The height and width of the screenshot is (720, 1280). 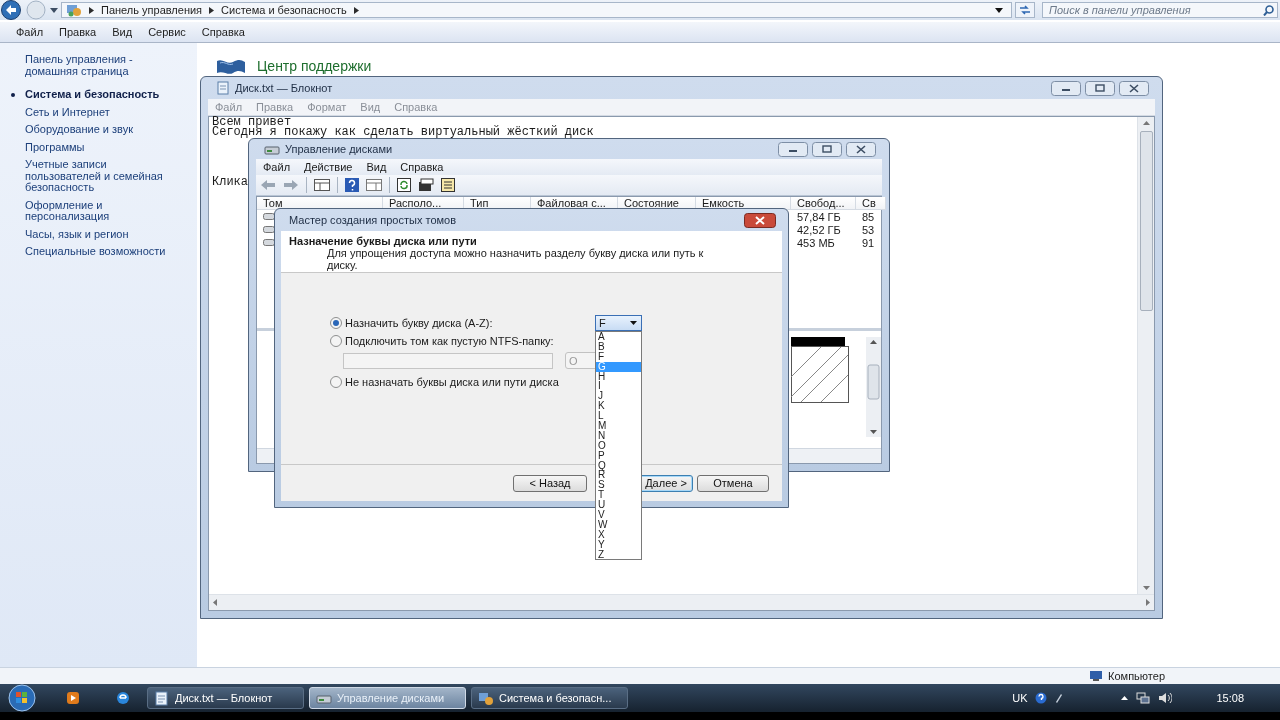 I want to click on window-title: Управление дисками, so click(x=339, y=149).